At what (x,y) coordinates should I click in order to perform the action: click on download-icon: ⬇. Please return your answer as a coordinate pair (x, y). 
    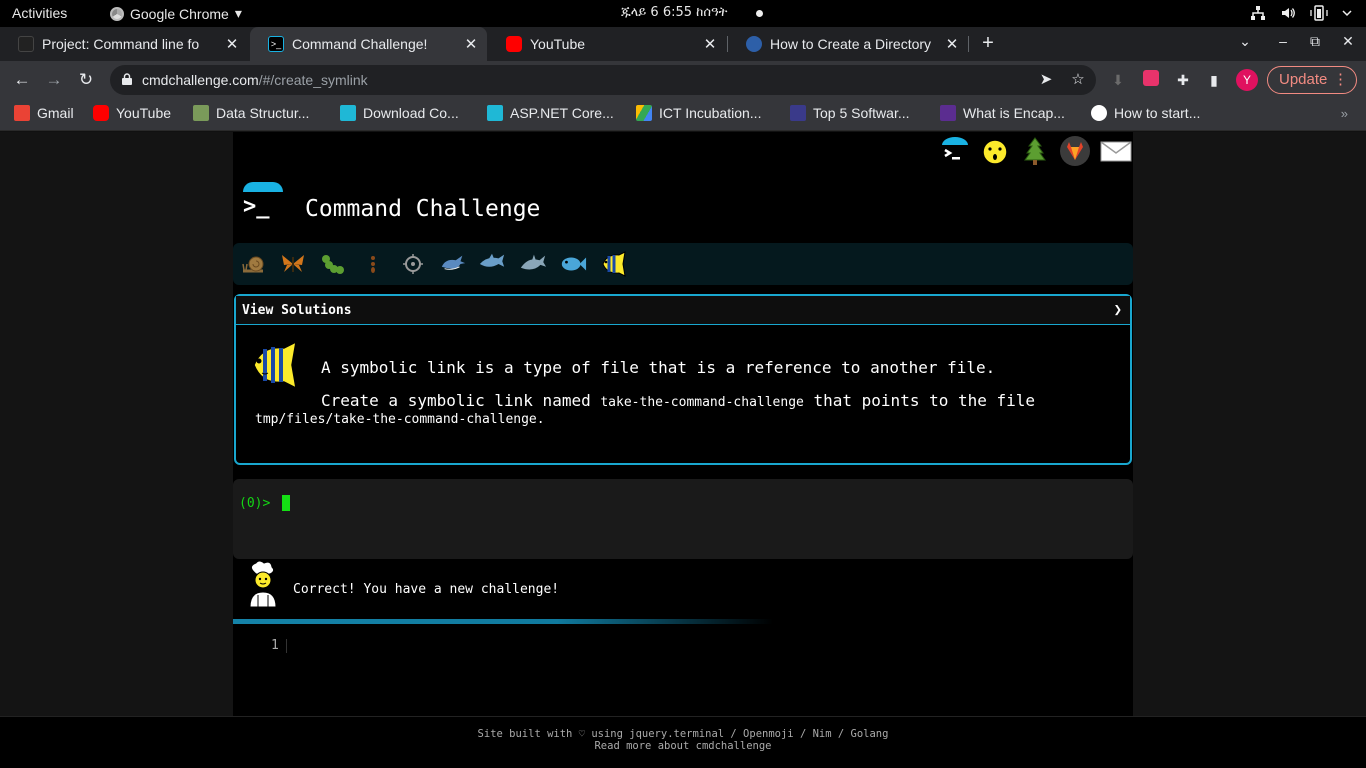
    Looking at the image, I should click on (1118, 80).